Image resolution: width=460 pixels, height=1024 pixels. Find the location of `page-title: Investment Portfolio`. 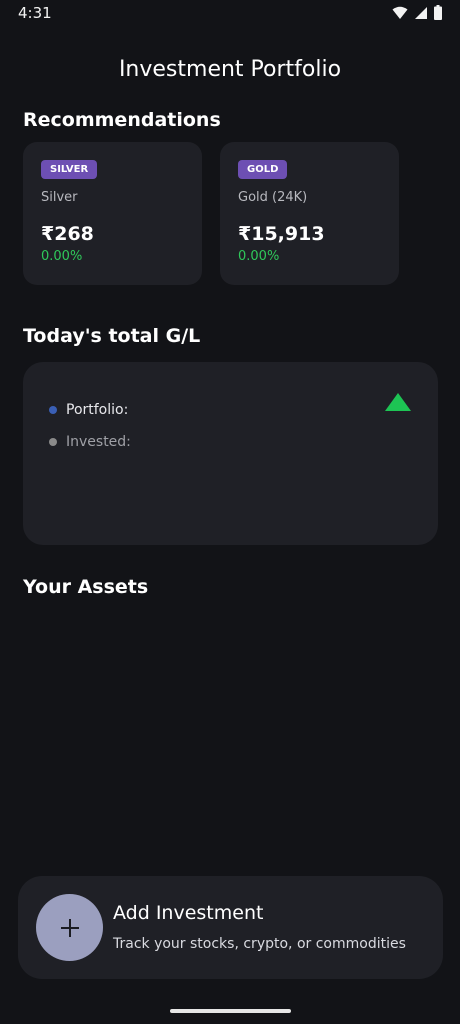

page-title: Investment Portfolio is located at coordinates (230, 69).